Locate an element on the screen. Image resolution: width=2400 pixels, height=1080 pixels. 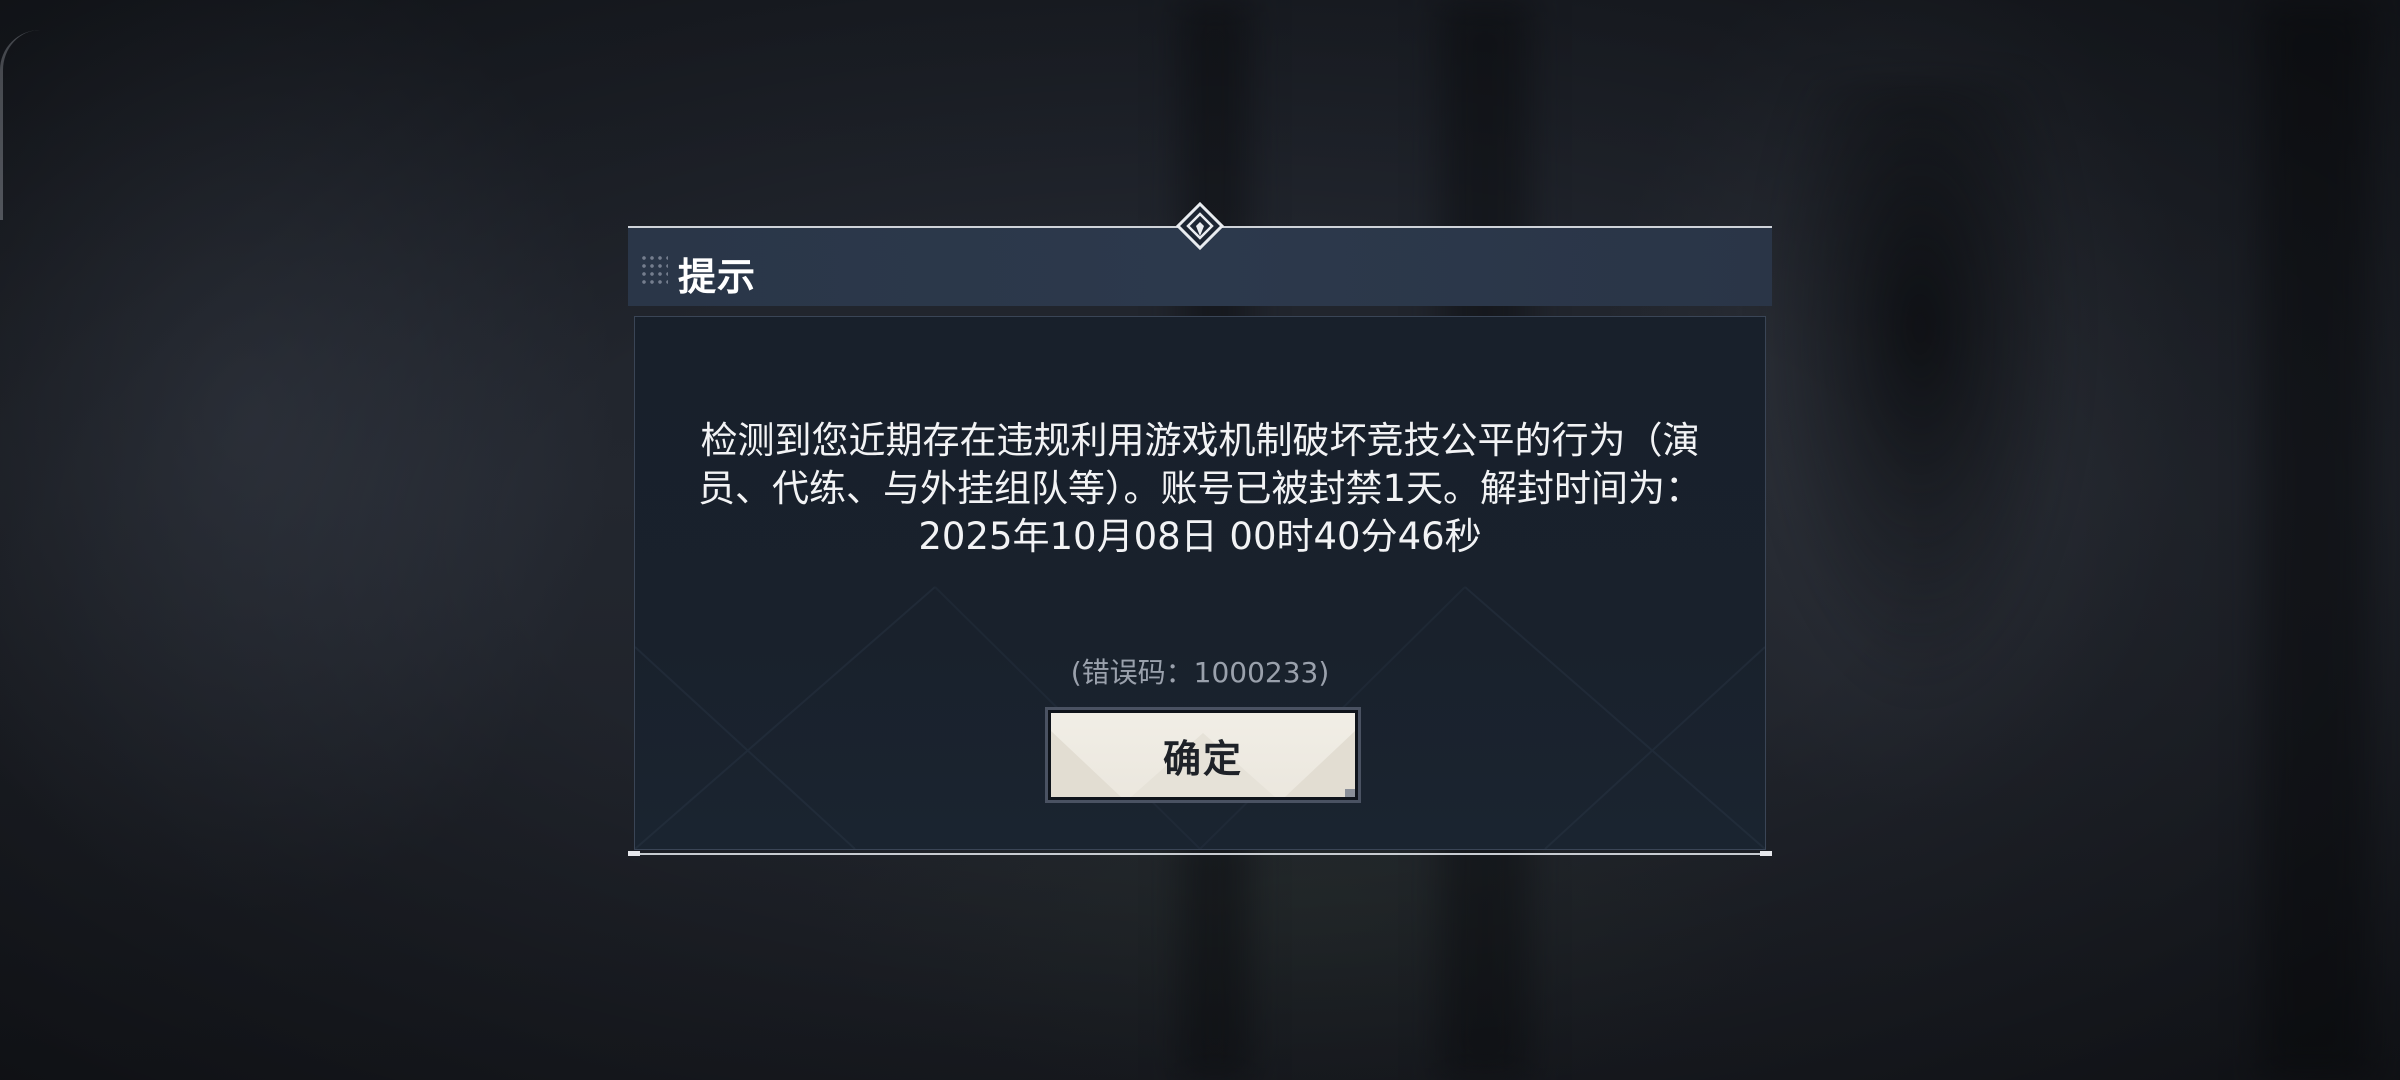
bottom-right-cap is located at coordinates (1766, 853).